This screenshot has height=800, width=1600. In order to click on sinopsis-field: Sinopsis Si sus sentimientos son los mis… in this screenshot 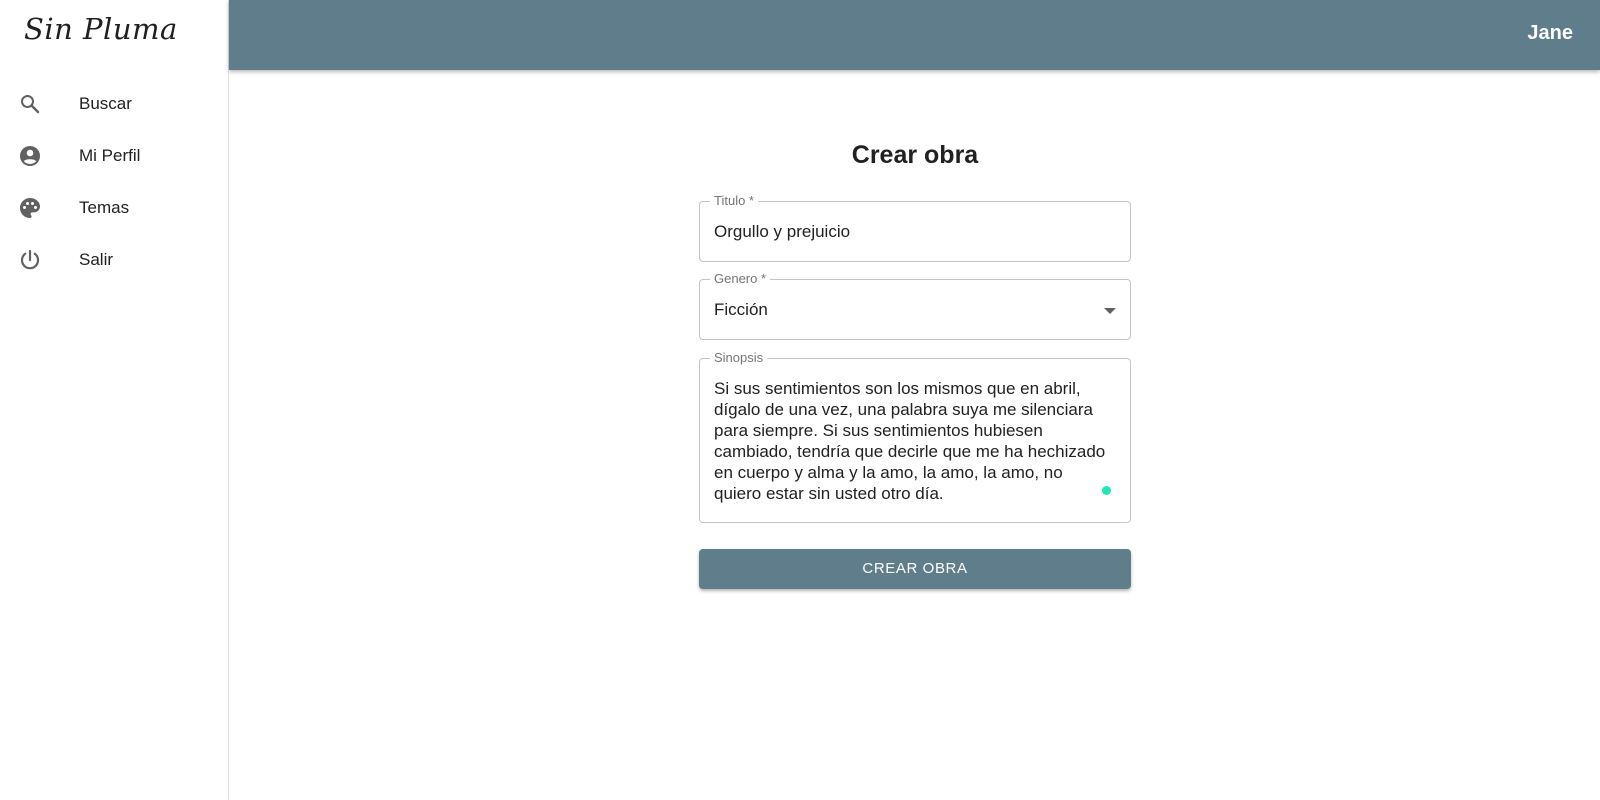, I will do `click(915, 436)`.